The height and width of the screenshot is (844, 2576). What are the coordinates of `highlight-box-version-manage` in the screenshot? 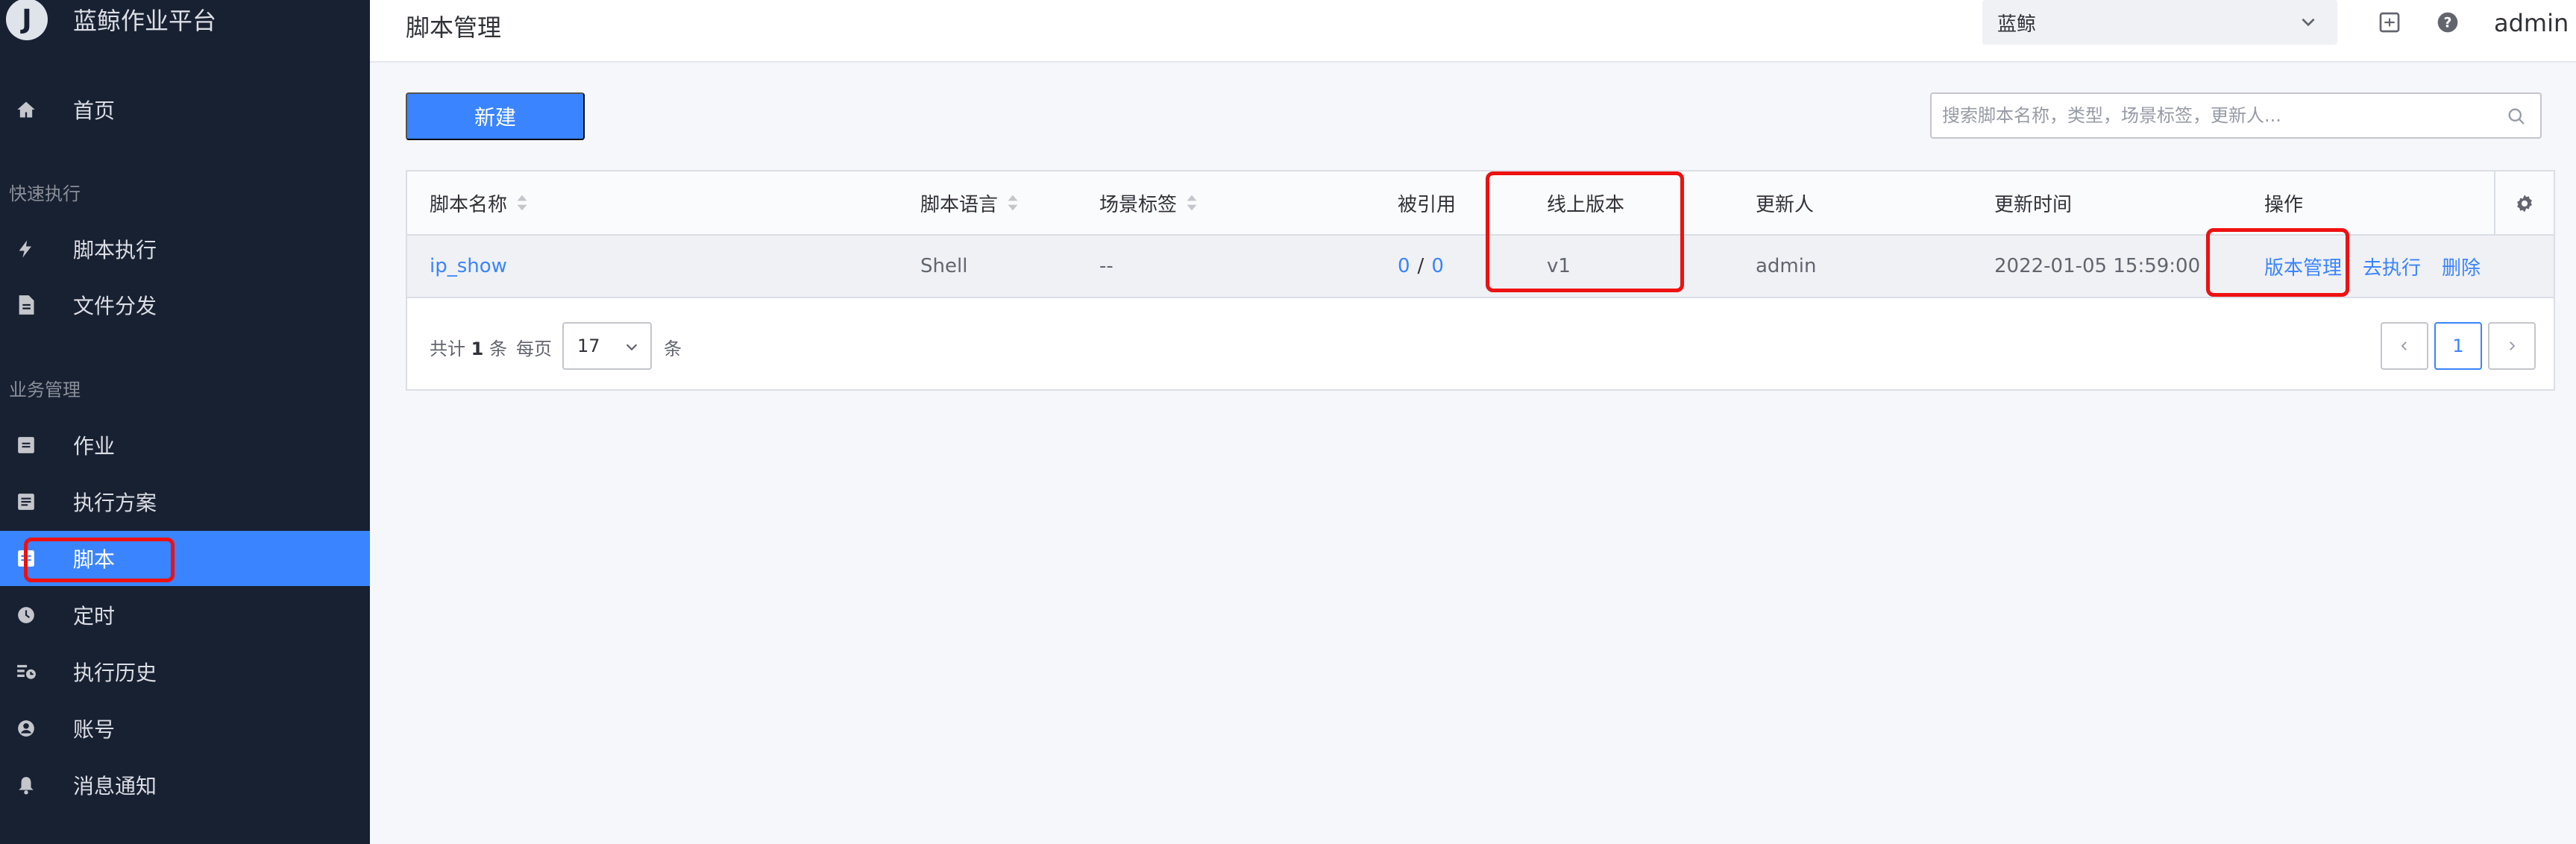 It's located at (2278, 262).